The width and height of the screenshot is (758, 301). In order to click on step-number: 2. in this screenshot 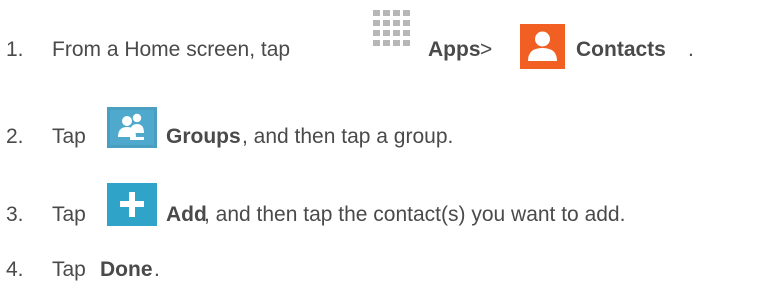, I will do `click(15, 136)`.